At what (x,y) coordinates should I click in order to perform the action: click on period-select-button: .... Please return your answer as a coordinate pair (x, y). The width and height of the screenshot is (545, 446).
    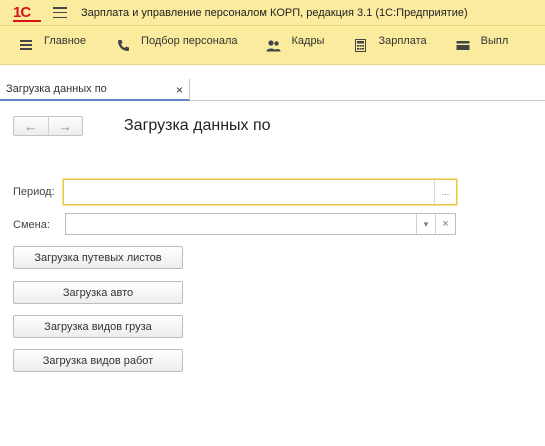
    Looking at the image, I should click on (445, 192).